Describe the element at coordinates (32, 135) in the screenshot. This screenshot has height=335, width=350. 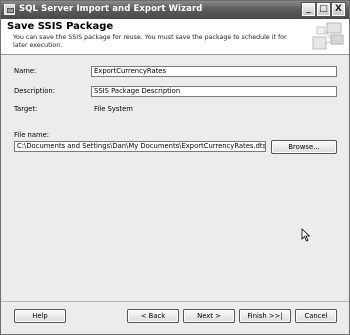
I see `file-name-label: File name:` at that location.